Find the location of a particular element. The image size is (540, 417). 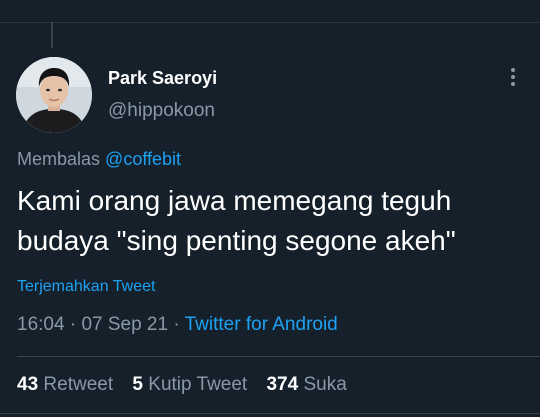

avatar is located at coordinates (54, 95).